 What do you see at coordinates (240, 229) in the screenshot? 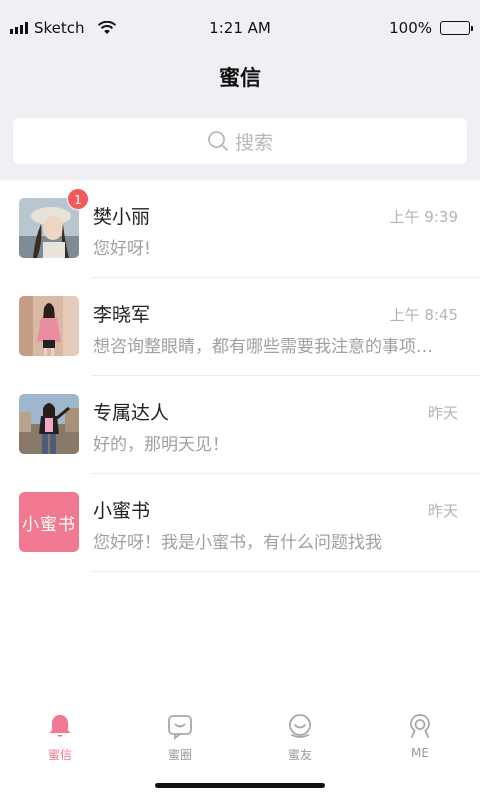
I see `chat-item: 1 樊小丽 上午 9:39 您好呀!` at bounding box center [240, 229].